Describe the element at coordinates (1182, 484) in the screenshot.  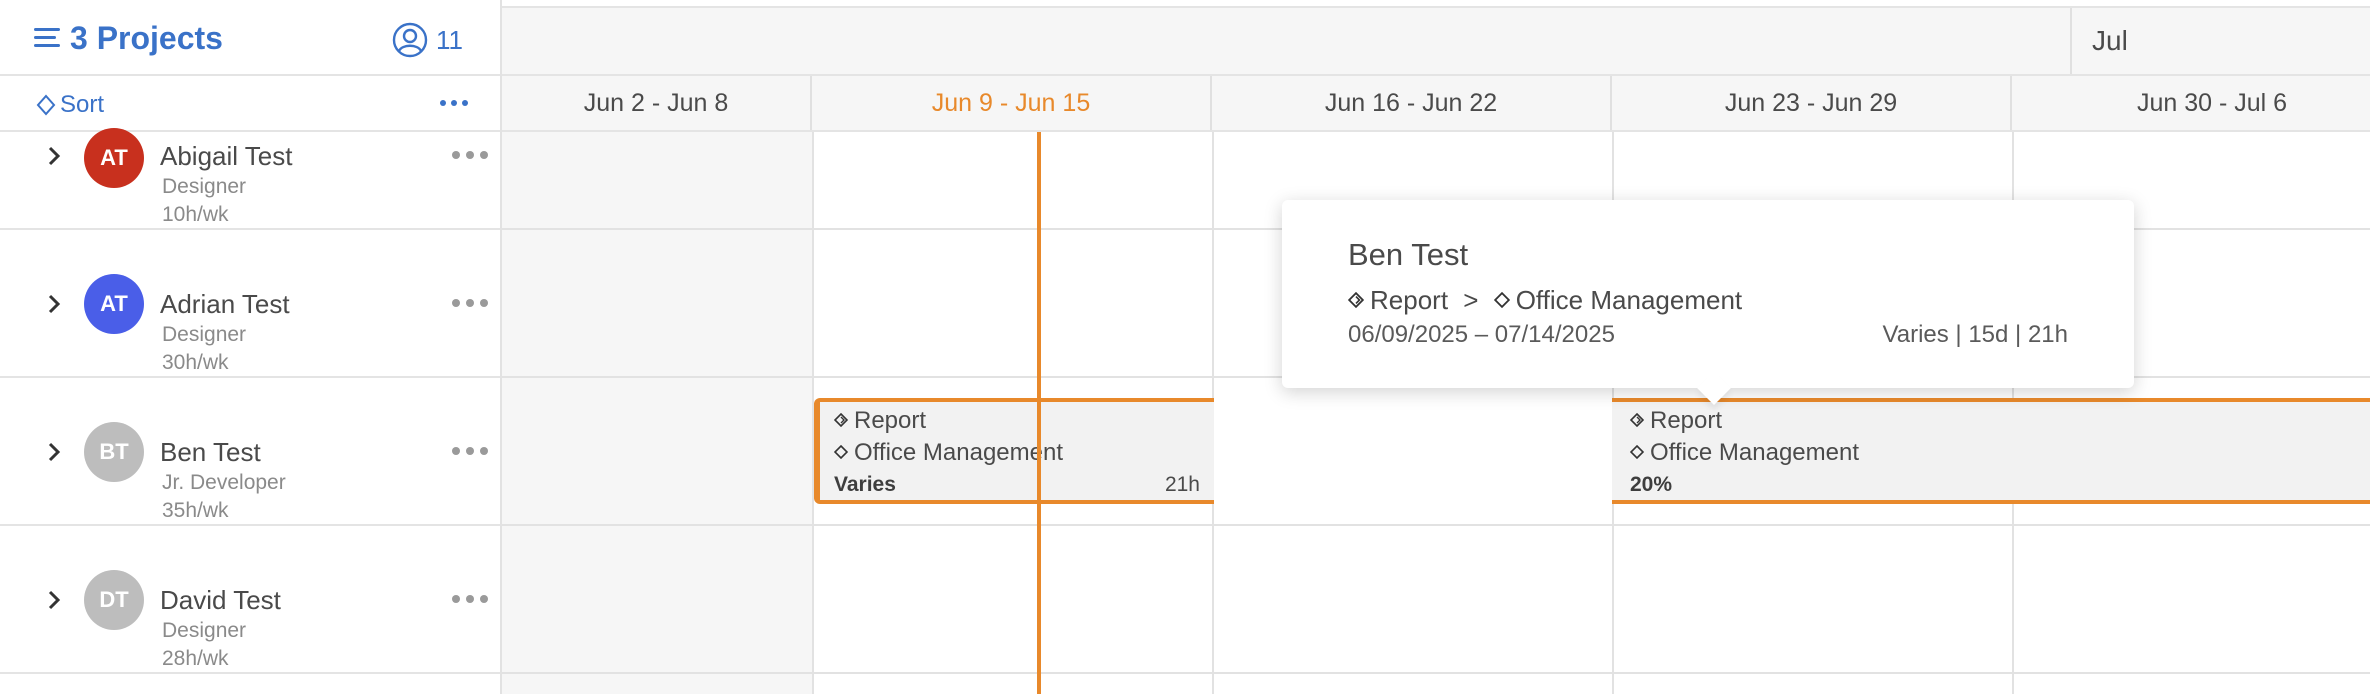
I see `bar-hours: 21h` at that location.